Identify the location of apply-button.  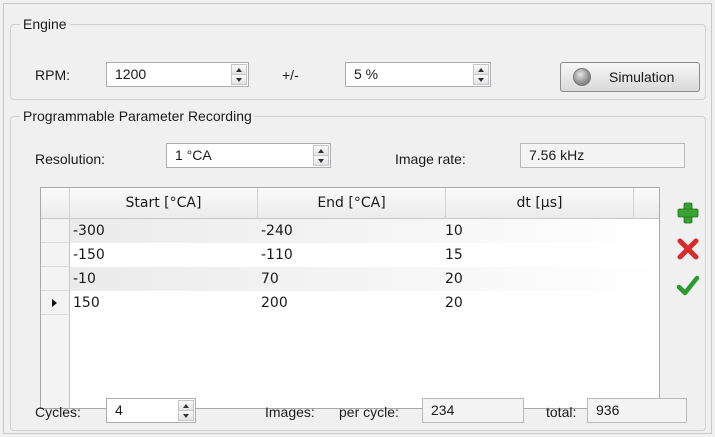
(688, 286).